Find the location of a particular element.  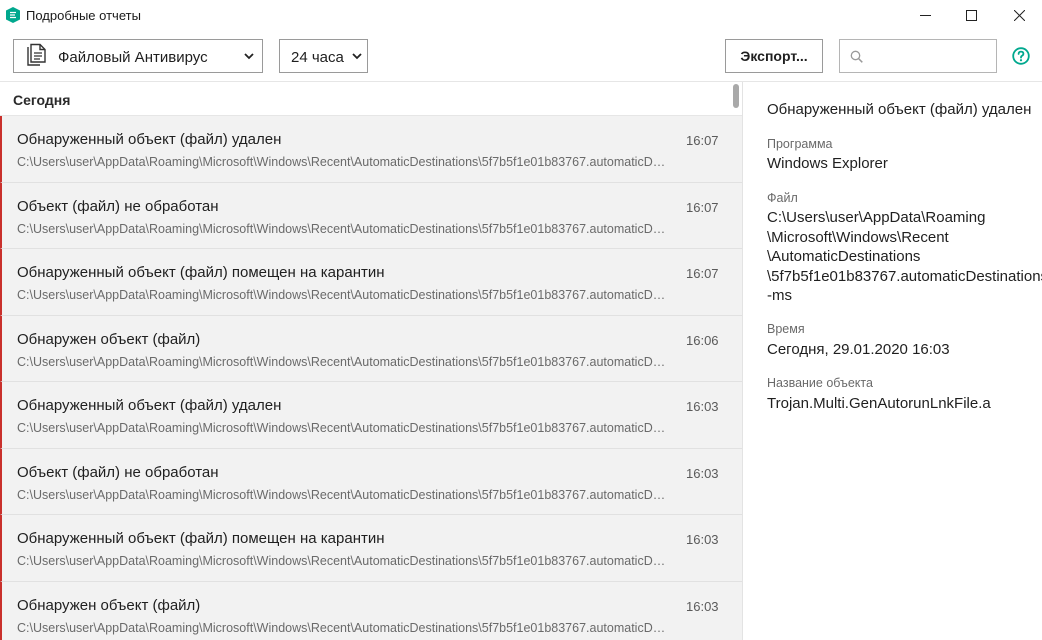

file-path-line: -ms is located at coordinates (779, 295).